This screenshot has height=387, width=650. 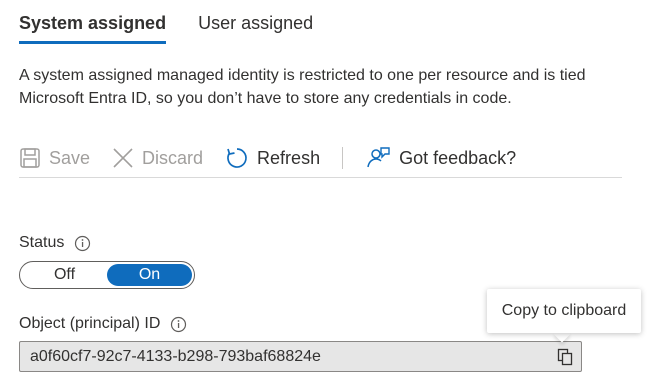 What do you see at coordinates (123, 158) in the screenshot?
I see `close-icon` at bounding box center [123, 158].